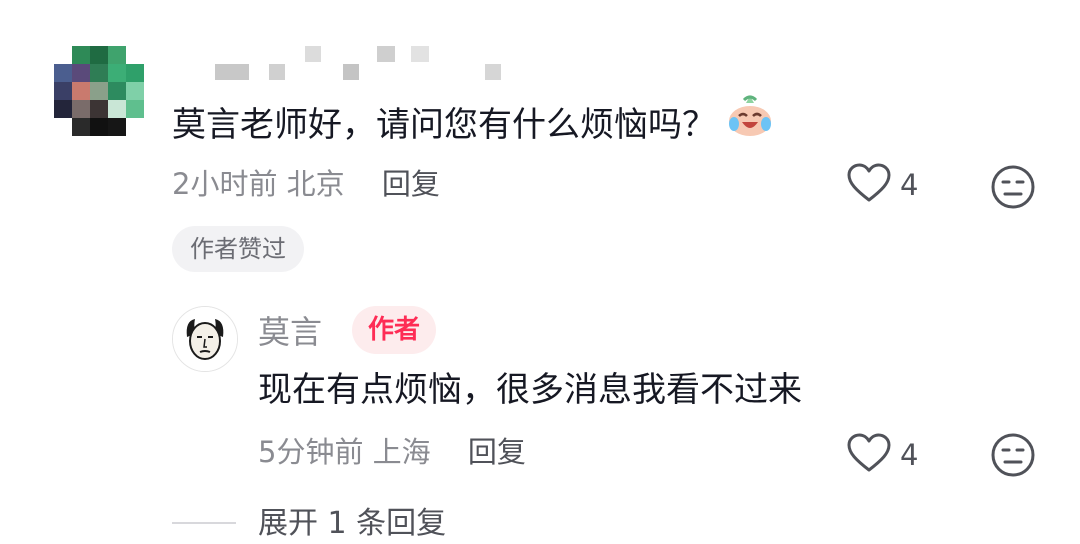 Image resolution: width=1080 pixels, height=544 pixels. What do you see at coordinates (315, 184) in the screenshot?
I see `comment-location: 北京` at bounding box center [315, 184].